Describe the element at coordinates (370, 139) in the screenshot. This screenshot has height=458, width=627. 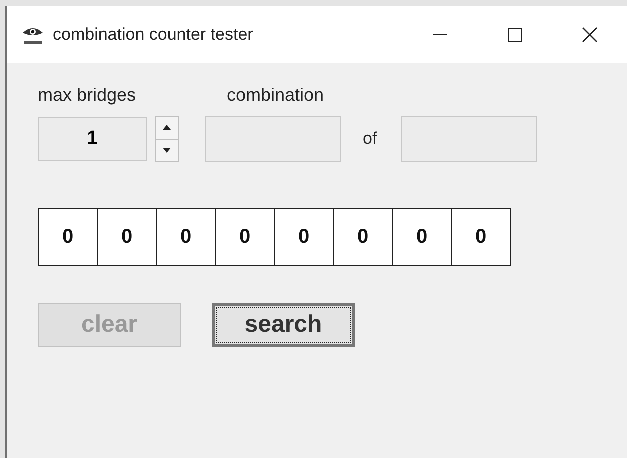
I see `separator-label: of` at that location.